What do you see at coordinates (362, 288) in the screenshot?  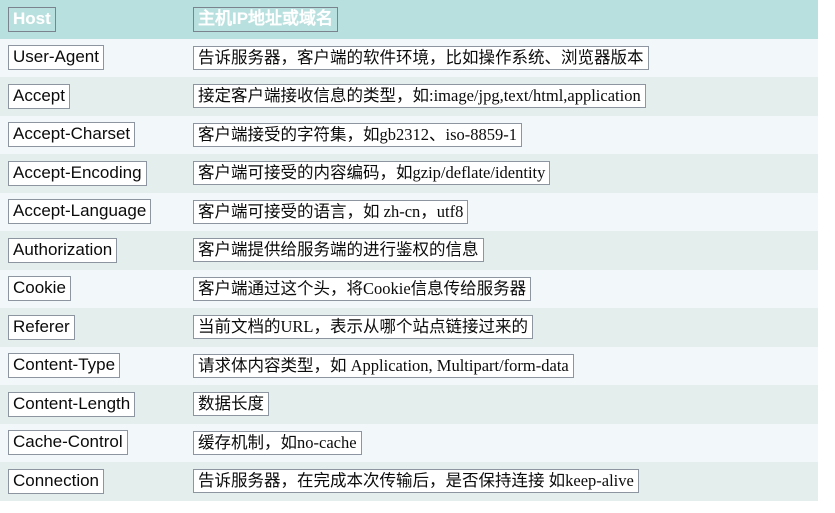 I see `header-description-label: 客户端通过这个头，将Cookie信息传给服务器` at bounding box center [362, 288].